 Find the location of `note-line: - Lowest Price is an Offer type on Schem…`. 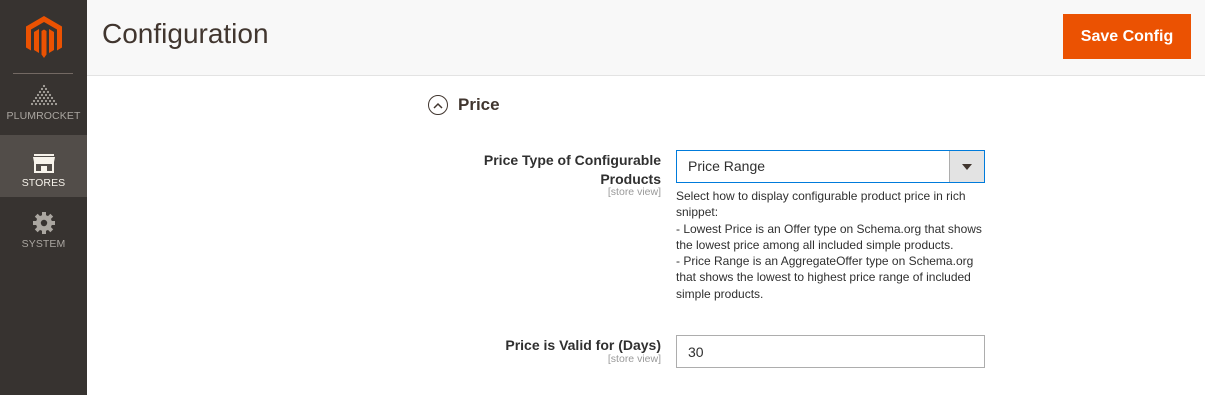

note-line: - Lowest Price is an Offer type on Schem… is located at coordinates (829, 236).